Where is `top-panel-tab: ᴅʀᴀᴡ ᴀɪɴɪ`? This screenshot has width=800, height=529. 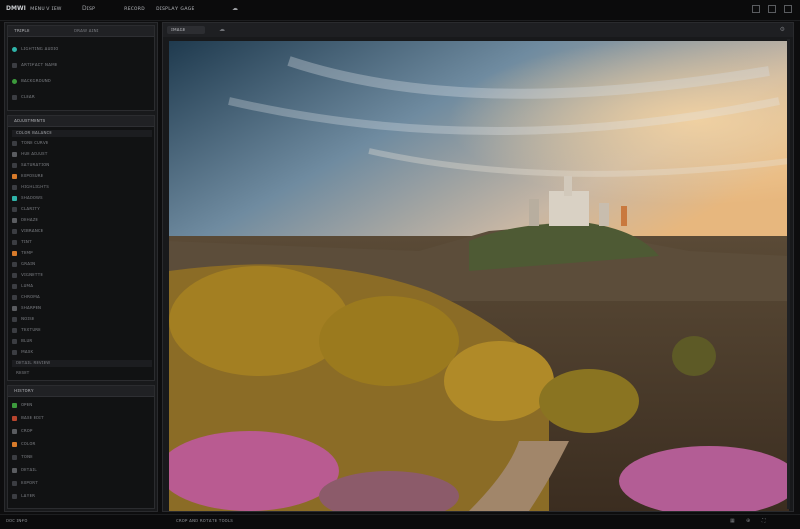
top-panel-tab: ᴅʀᴀᴡ ᴀɪɴɪ is located at coordinates (86, 31).